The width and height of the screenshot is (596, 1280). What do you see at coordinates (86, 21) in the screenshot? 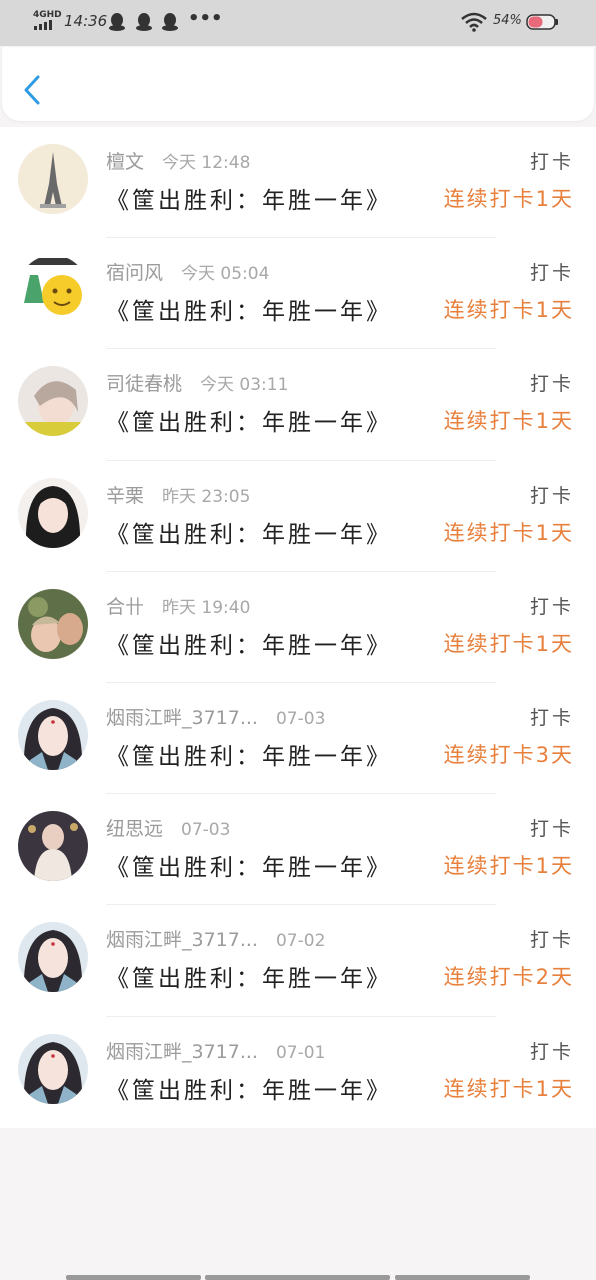
I see `status-time: 14:36` at bounding box center [86, 21].